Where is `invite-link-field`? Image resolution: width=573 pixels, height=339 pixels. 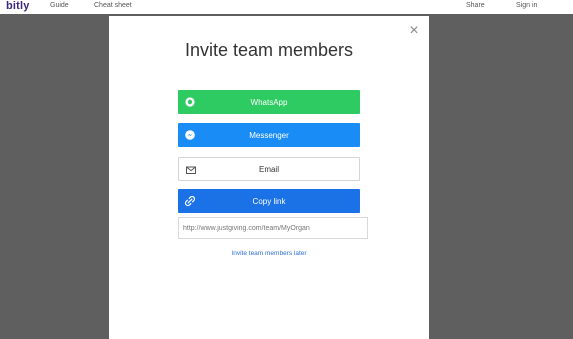 invite-link-field is located at coordinates (273, 228).